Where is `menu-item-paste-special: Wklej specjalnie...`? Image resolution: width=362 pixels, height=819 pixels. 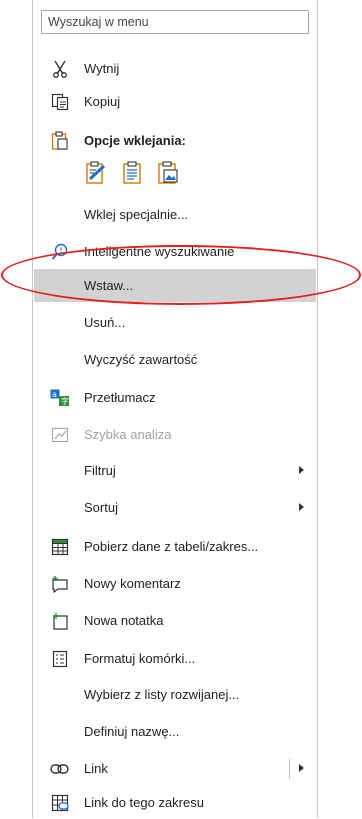
menu-item-paste-special: Wklej specjalnie... is located at coordinates (175, 214).